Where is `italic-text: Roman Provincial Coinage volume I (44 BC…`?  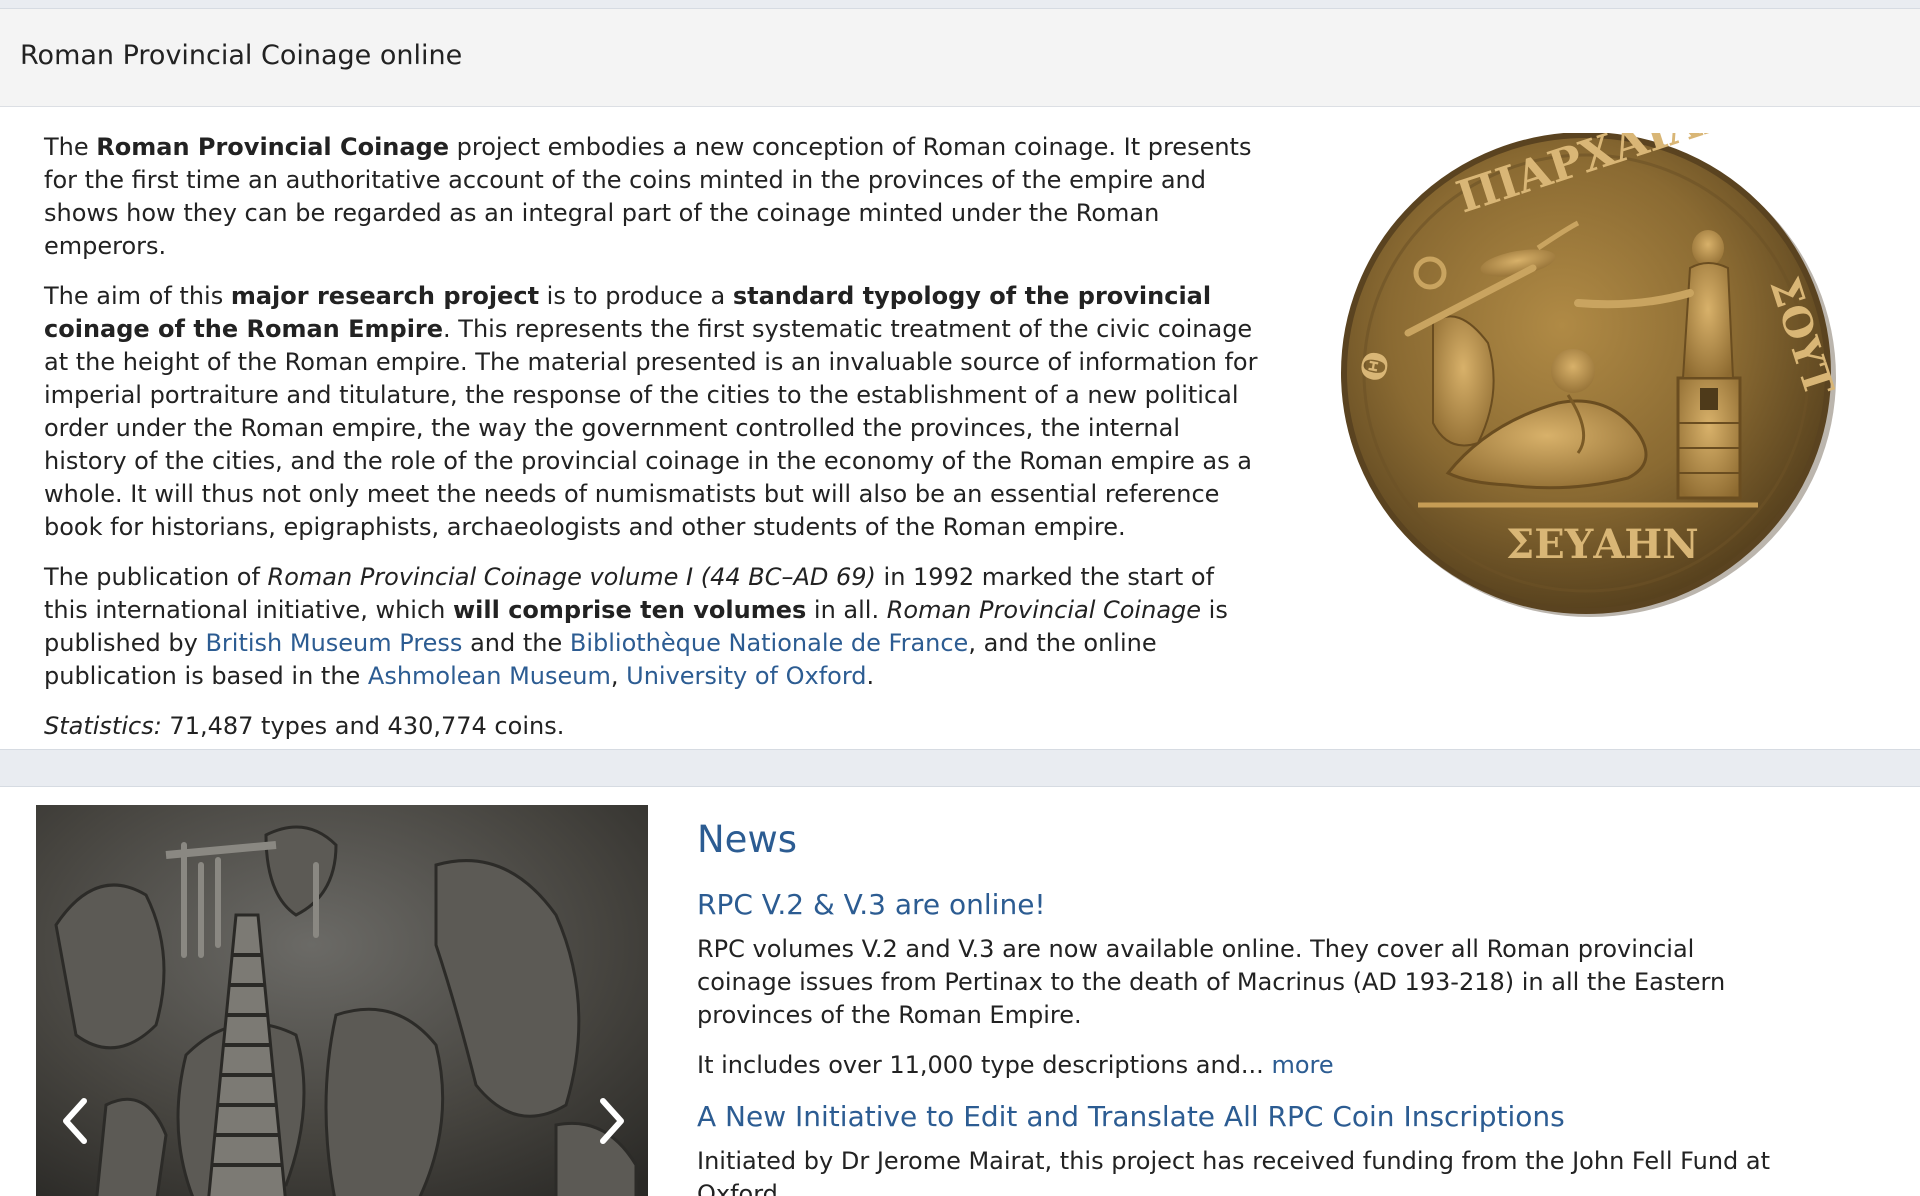 italic-text: Roman Provincial Coinage volume I (44 BC… is located at coordinates (571, 577).